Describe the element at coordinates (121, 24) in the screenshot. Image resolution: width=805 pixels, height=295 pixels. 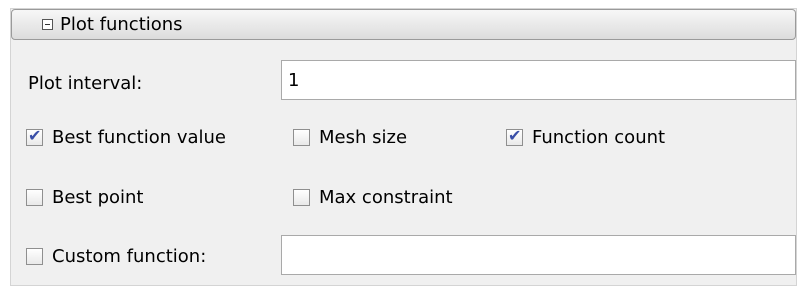
I see `panel-title: Plot functions` at that location.